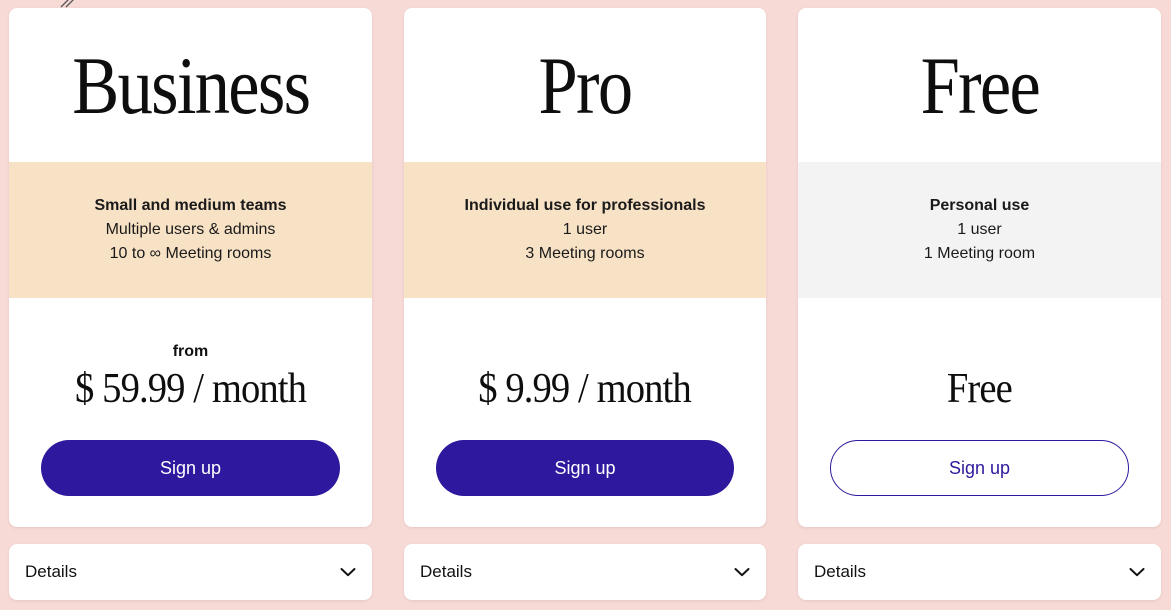  What do you see at coordinates (67, 4) in the screenshot?
I see `slash-marks-icon` at bounding box center [67, 4].